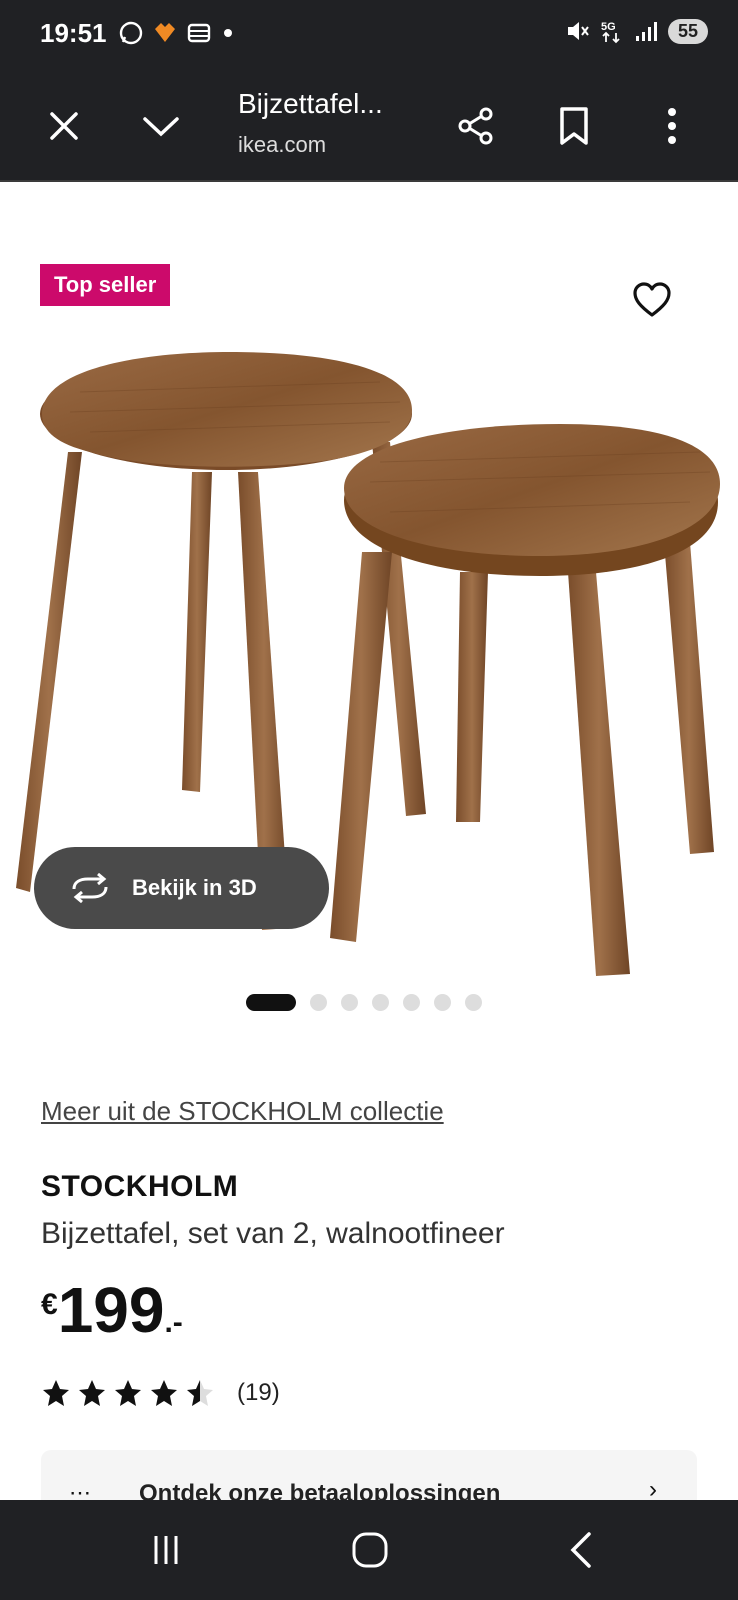  I want to click on star-half-icon, so click(200, 1393).